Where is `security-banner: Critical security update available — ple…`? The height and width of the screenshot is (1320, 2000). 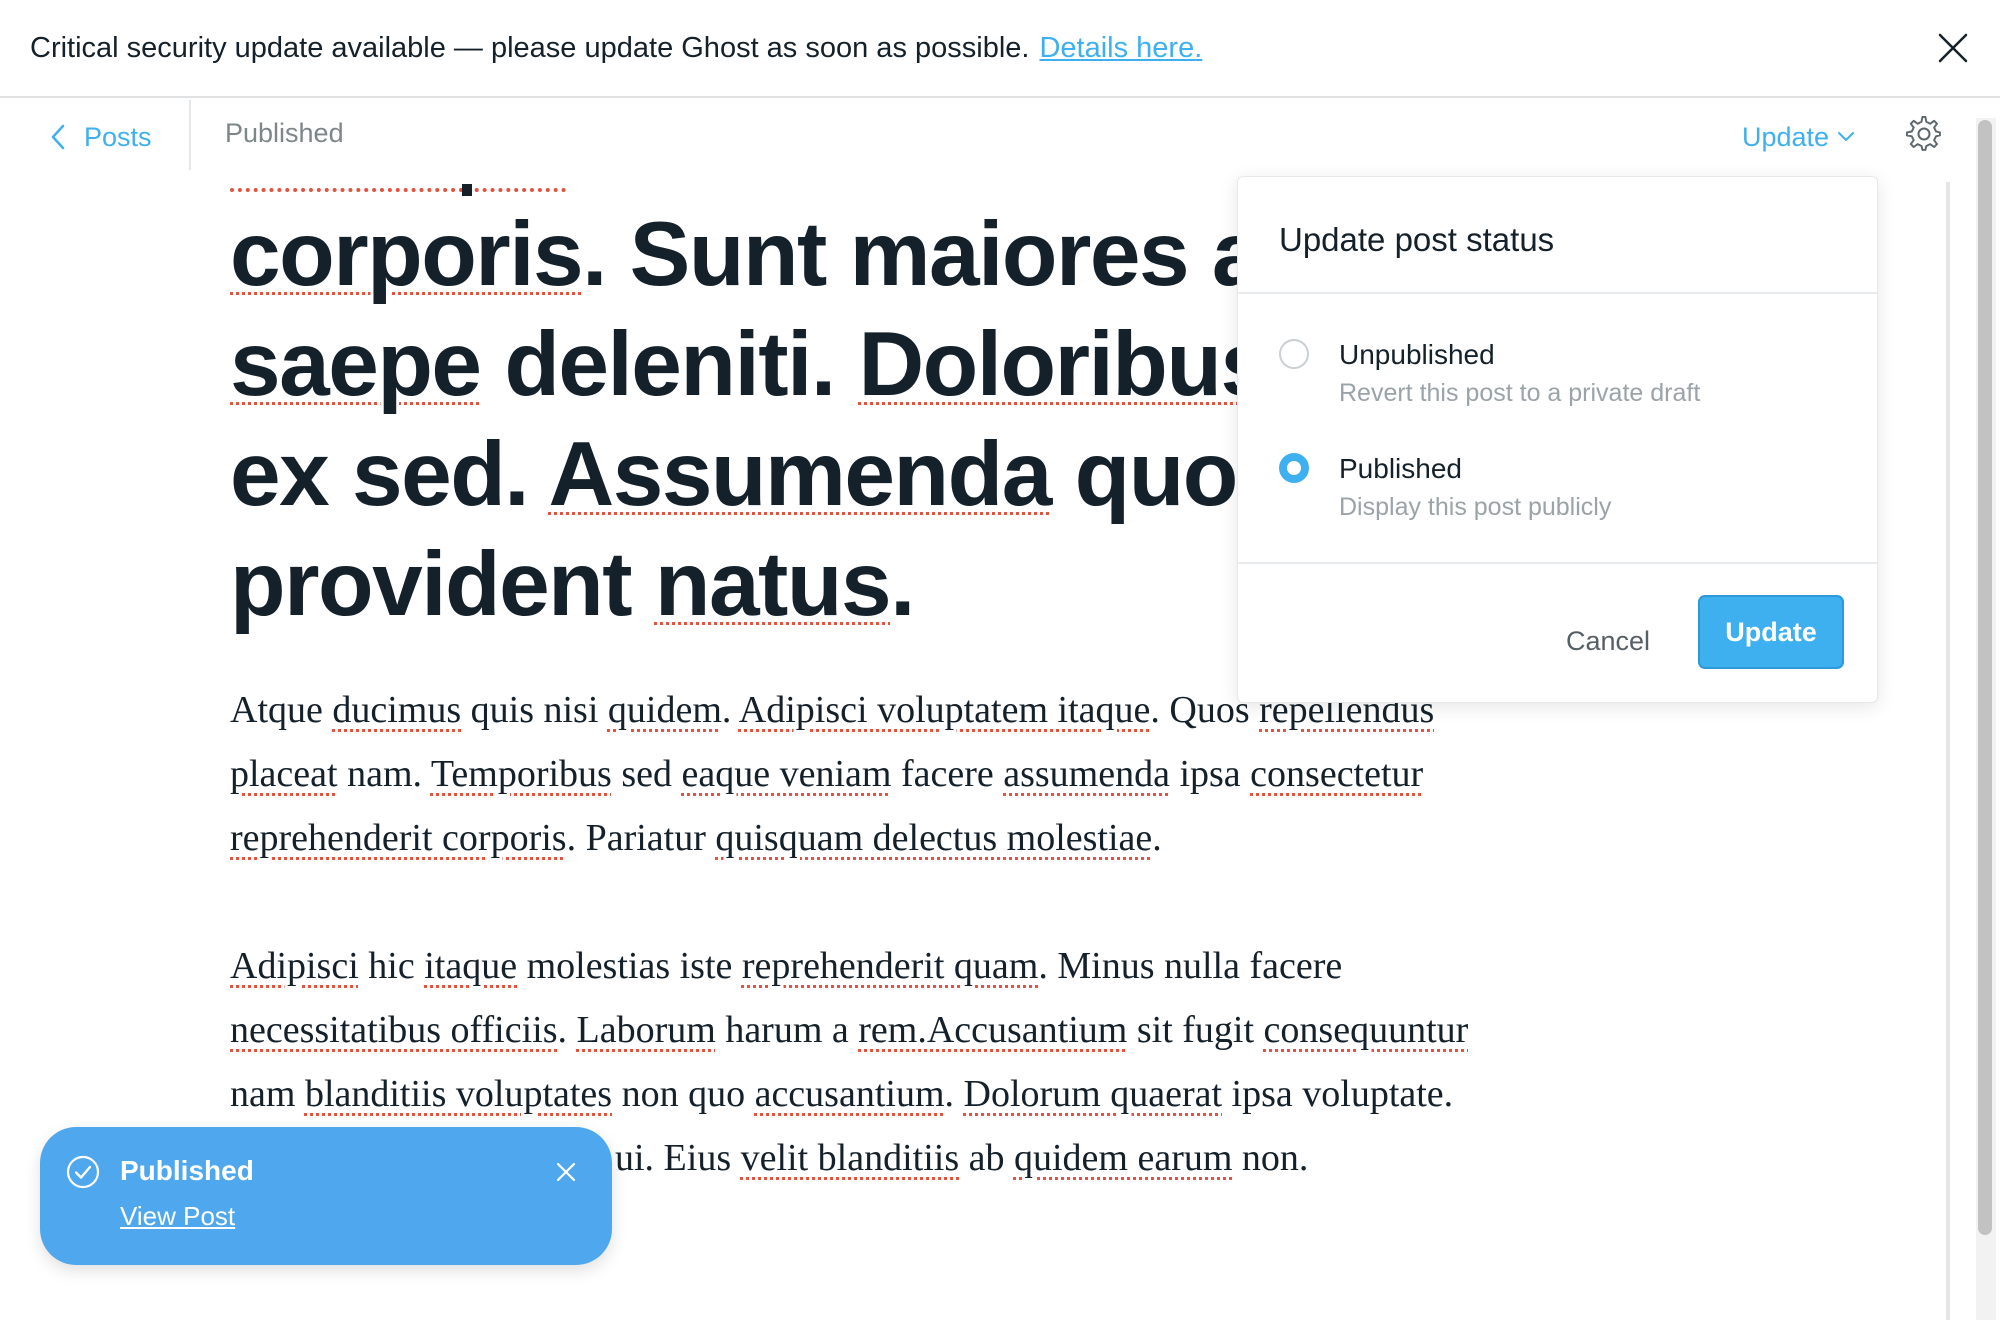 security-banner: Critical security update available — ple… is located at coordinates (1000, 49).